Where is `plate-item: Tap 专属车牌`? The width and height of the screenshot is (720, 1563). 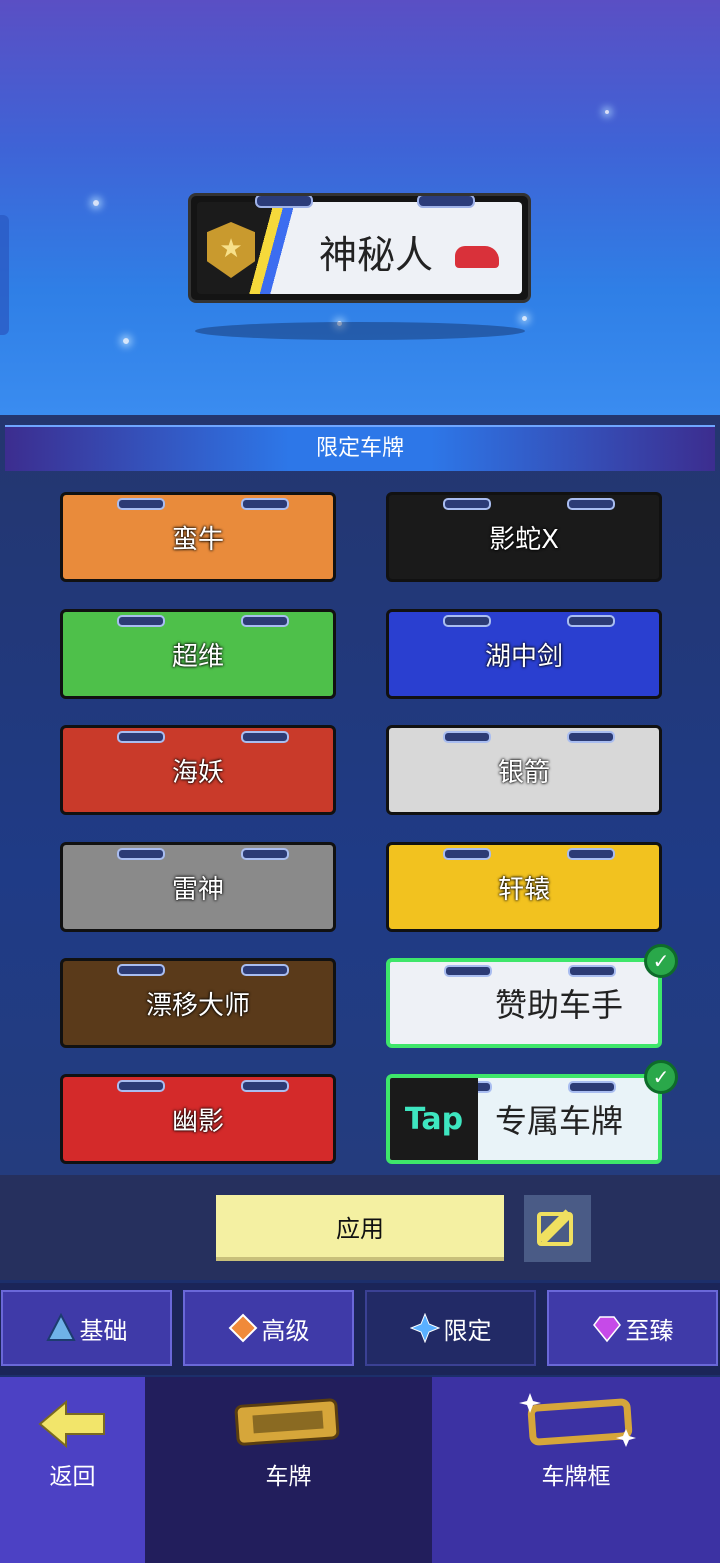 plate-item: Tap 专属车牌 is located at coordinates (524, 1119).